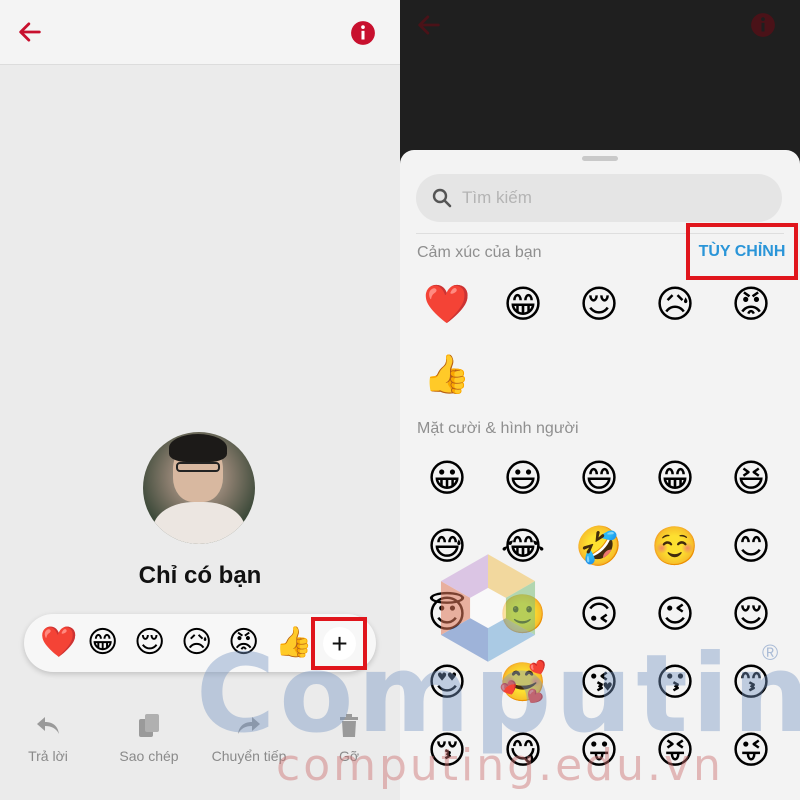 This screenshot has height=800, width=800. I want to click on reply-action: Trả lời, so click(48, 738).